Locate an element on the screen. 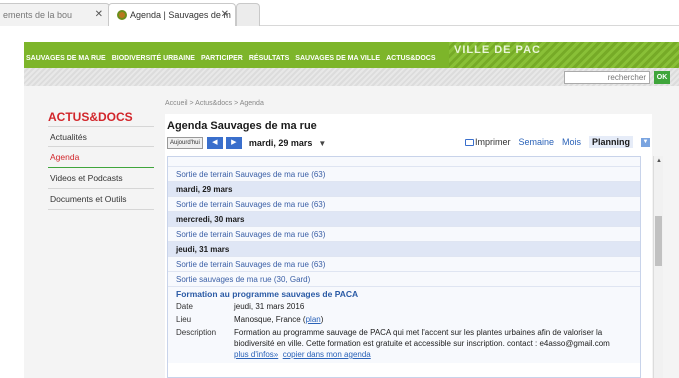 This screenshot has width=679, height=378. next-icon: ▶ is located at coordinates (233, 143).